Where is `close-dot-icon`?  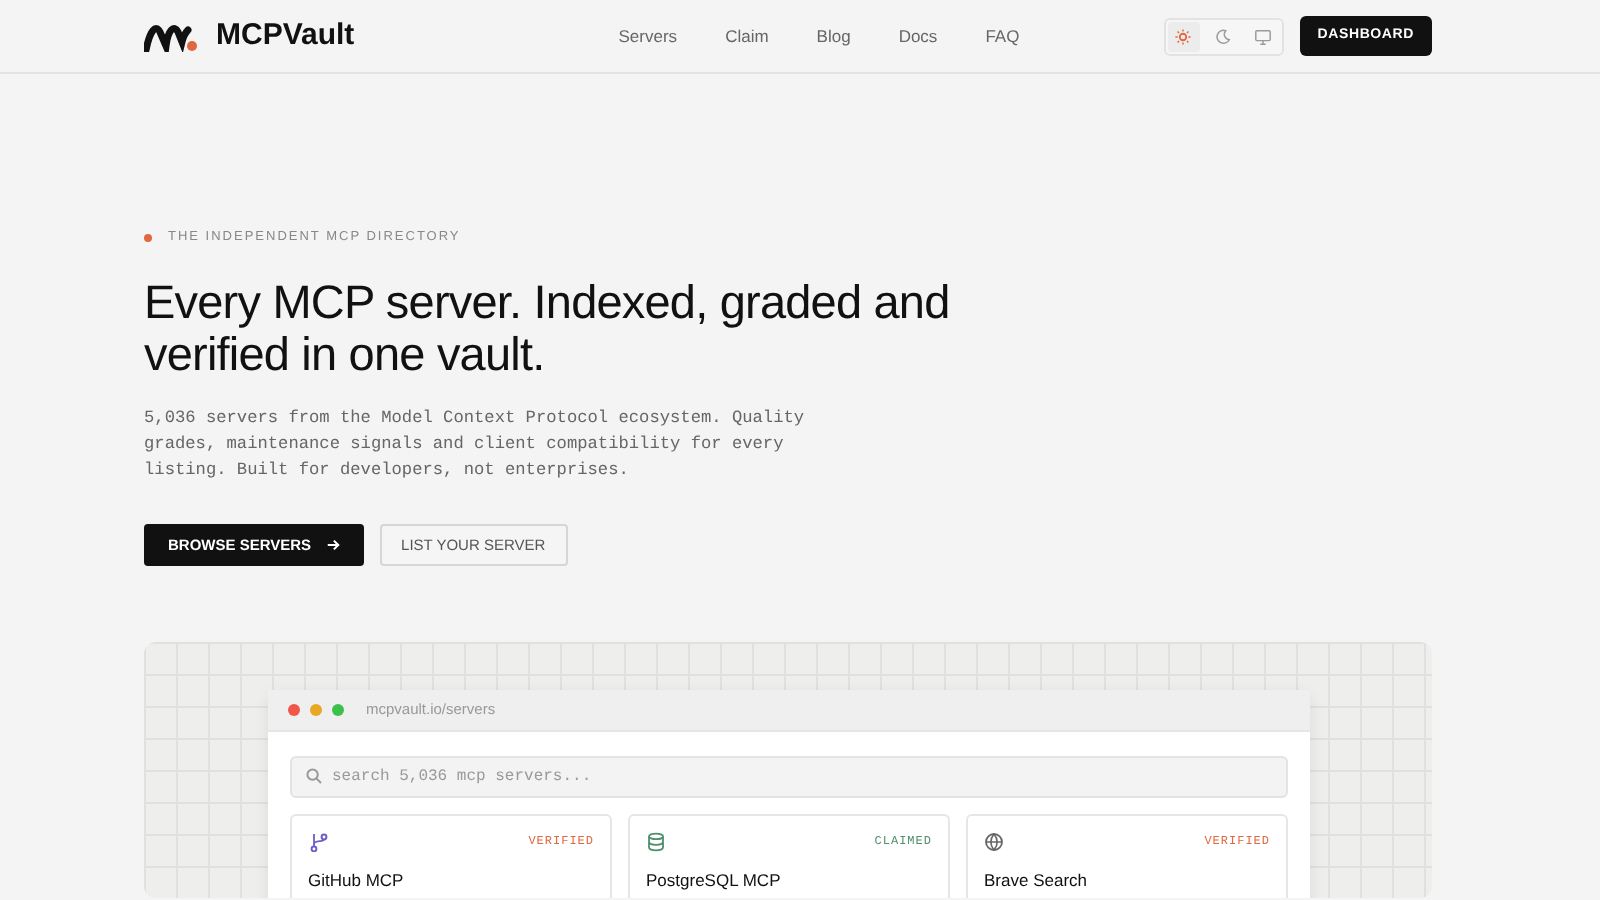
close-dot-icon is located at coordinates (294, 709).